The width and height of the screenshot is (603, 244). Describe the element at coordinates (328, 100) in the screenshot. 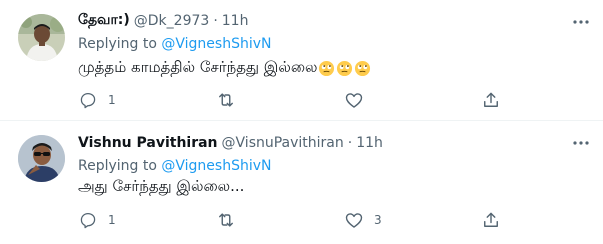

I see `tweet-actions: 1` at that location.